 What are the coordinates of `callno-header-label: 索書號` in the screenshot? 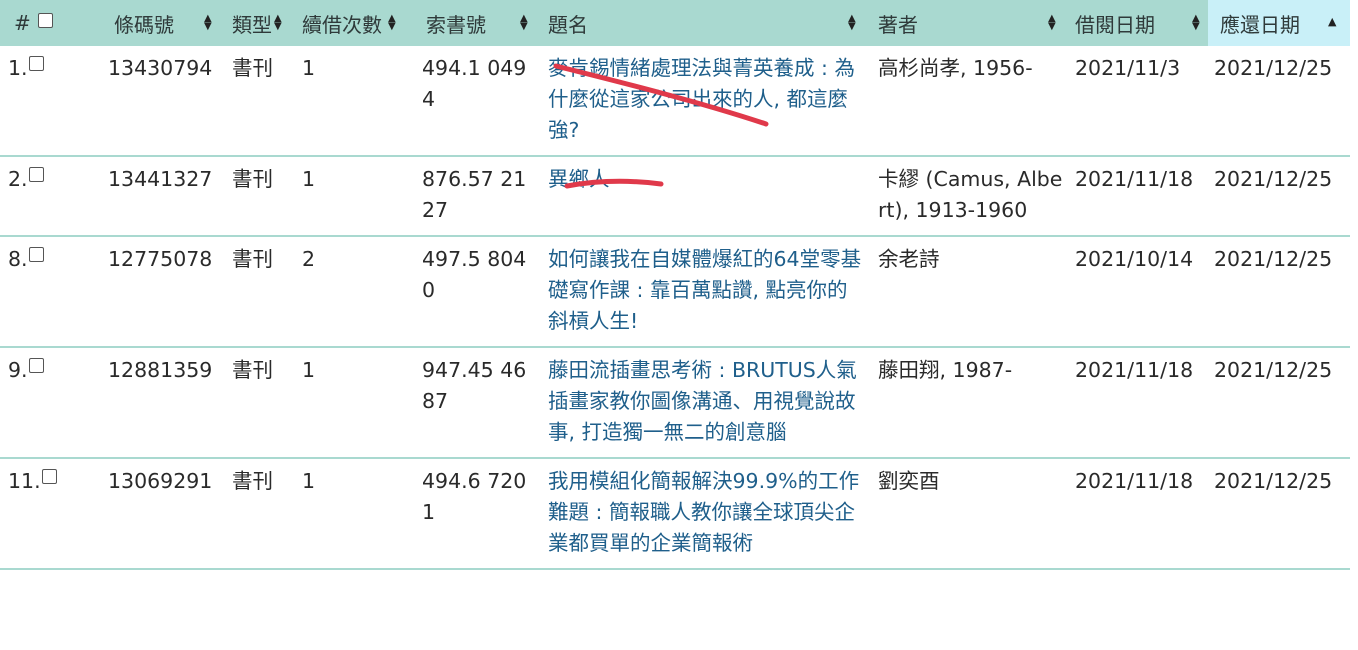 It's located at (456, 24).